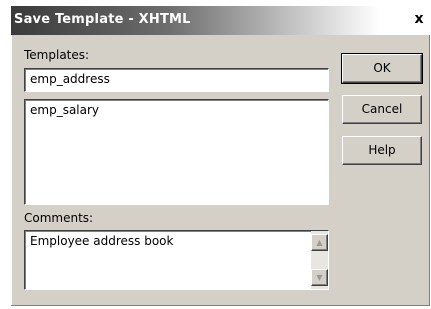 Image resolution: width=431 pixels, height=309 pixels. What do you see at coordinates (319, 242) in the screenshot?
I see `scroll-up-arrow-icon: ▲` at bounding box center [319, 242].